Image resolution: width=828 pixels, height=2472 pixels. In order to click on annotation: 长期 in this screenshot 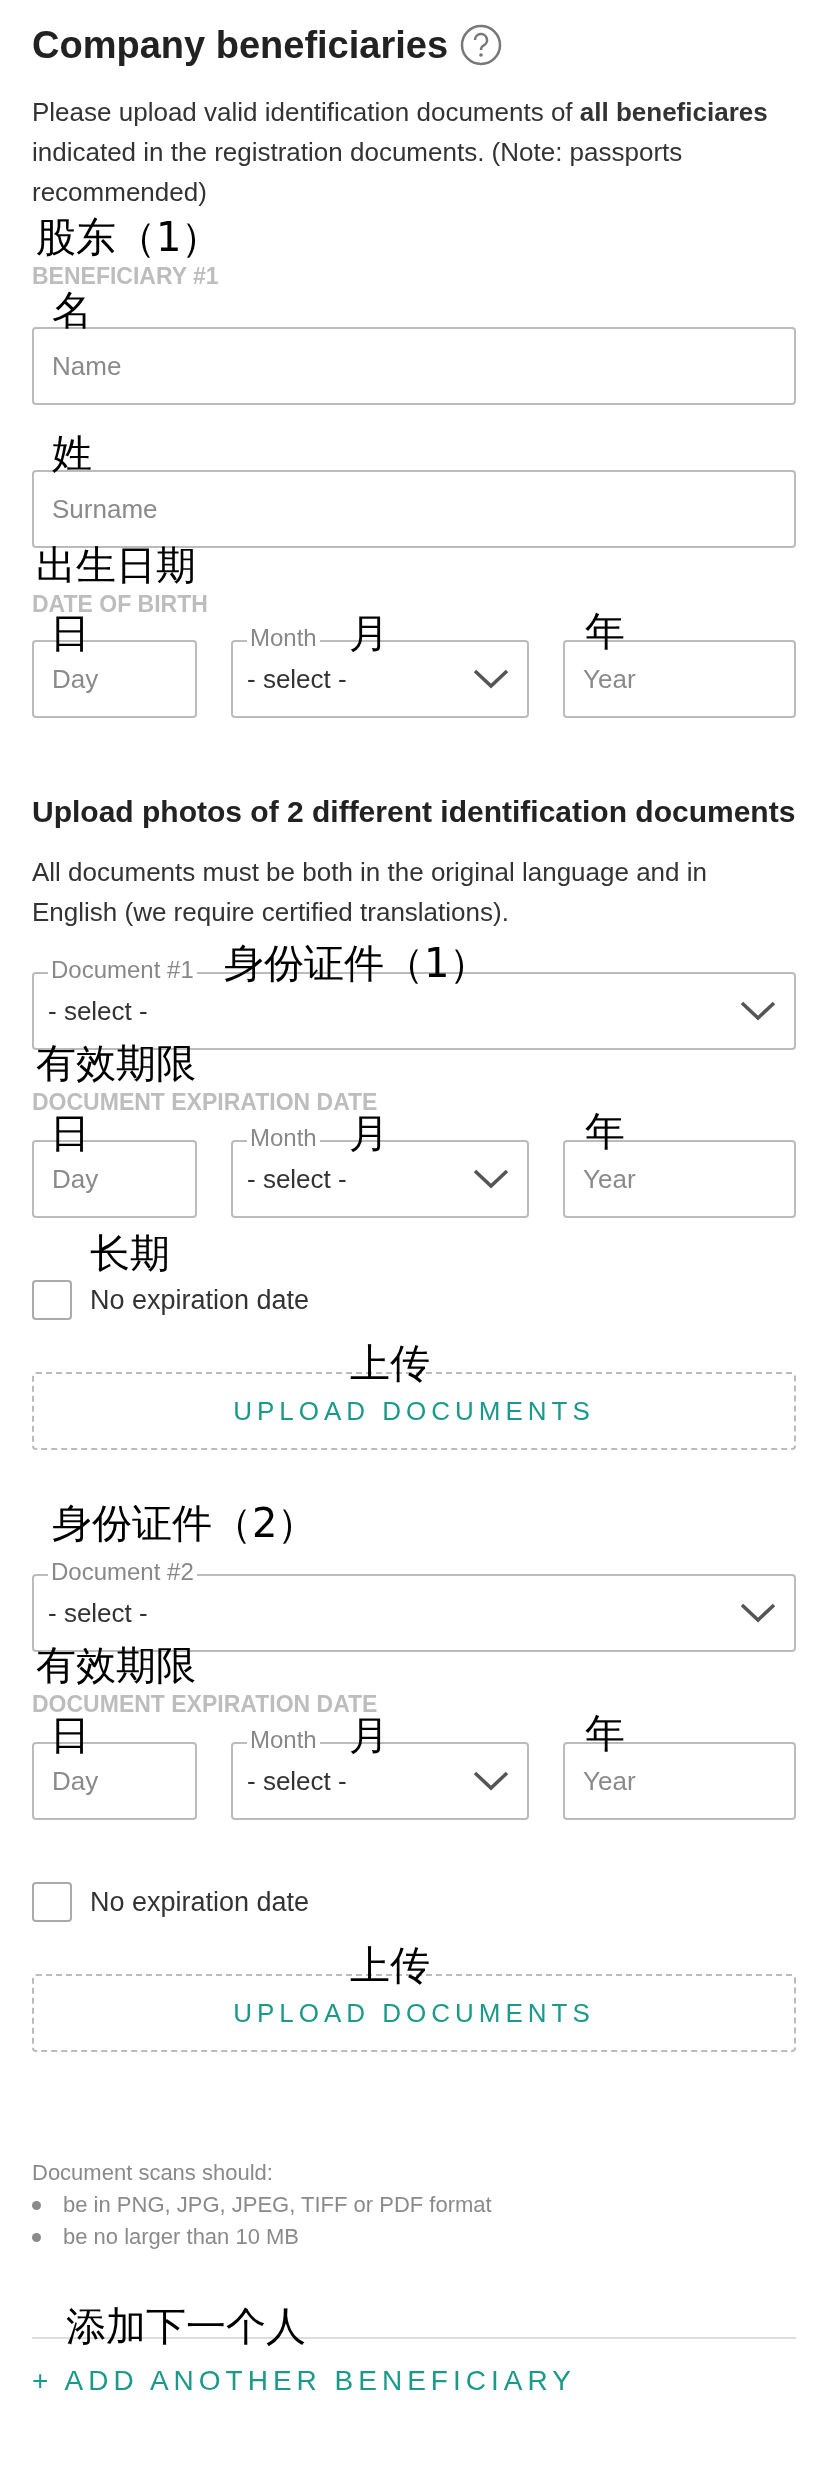, I will do `click(130, 1253)`.